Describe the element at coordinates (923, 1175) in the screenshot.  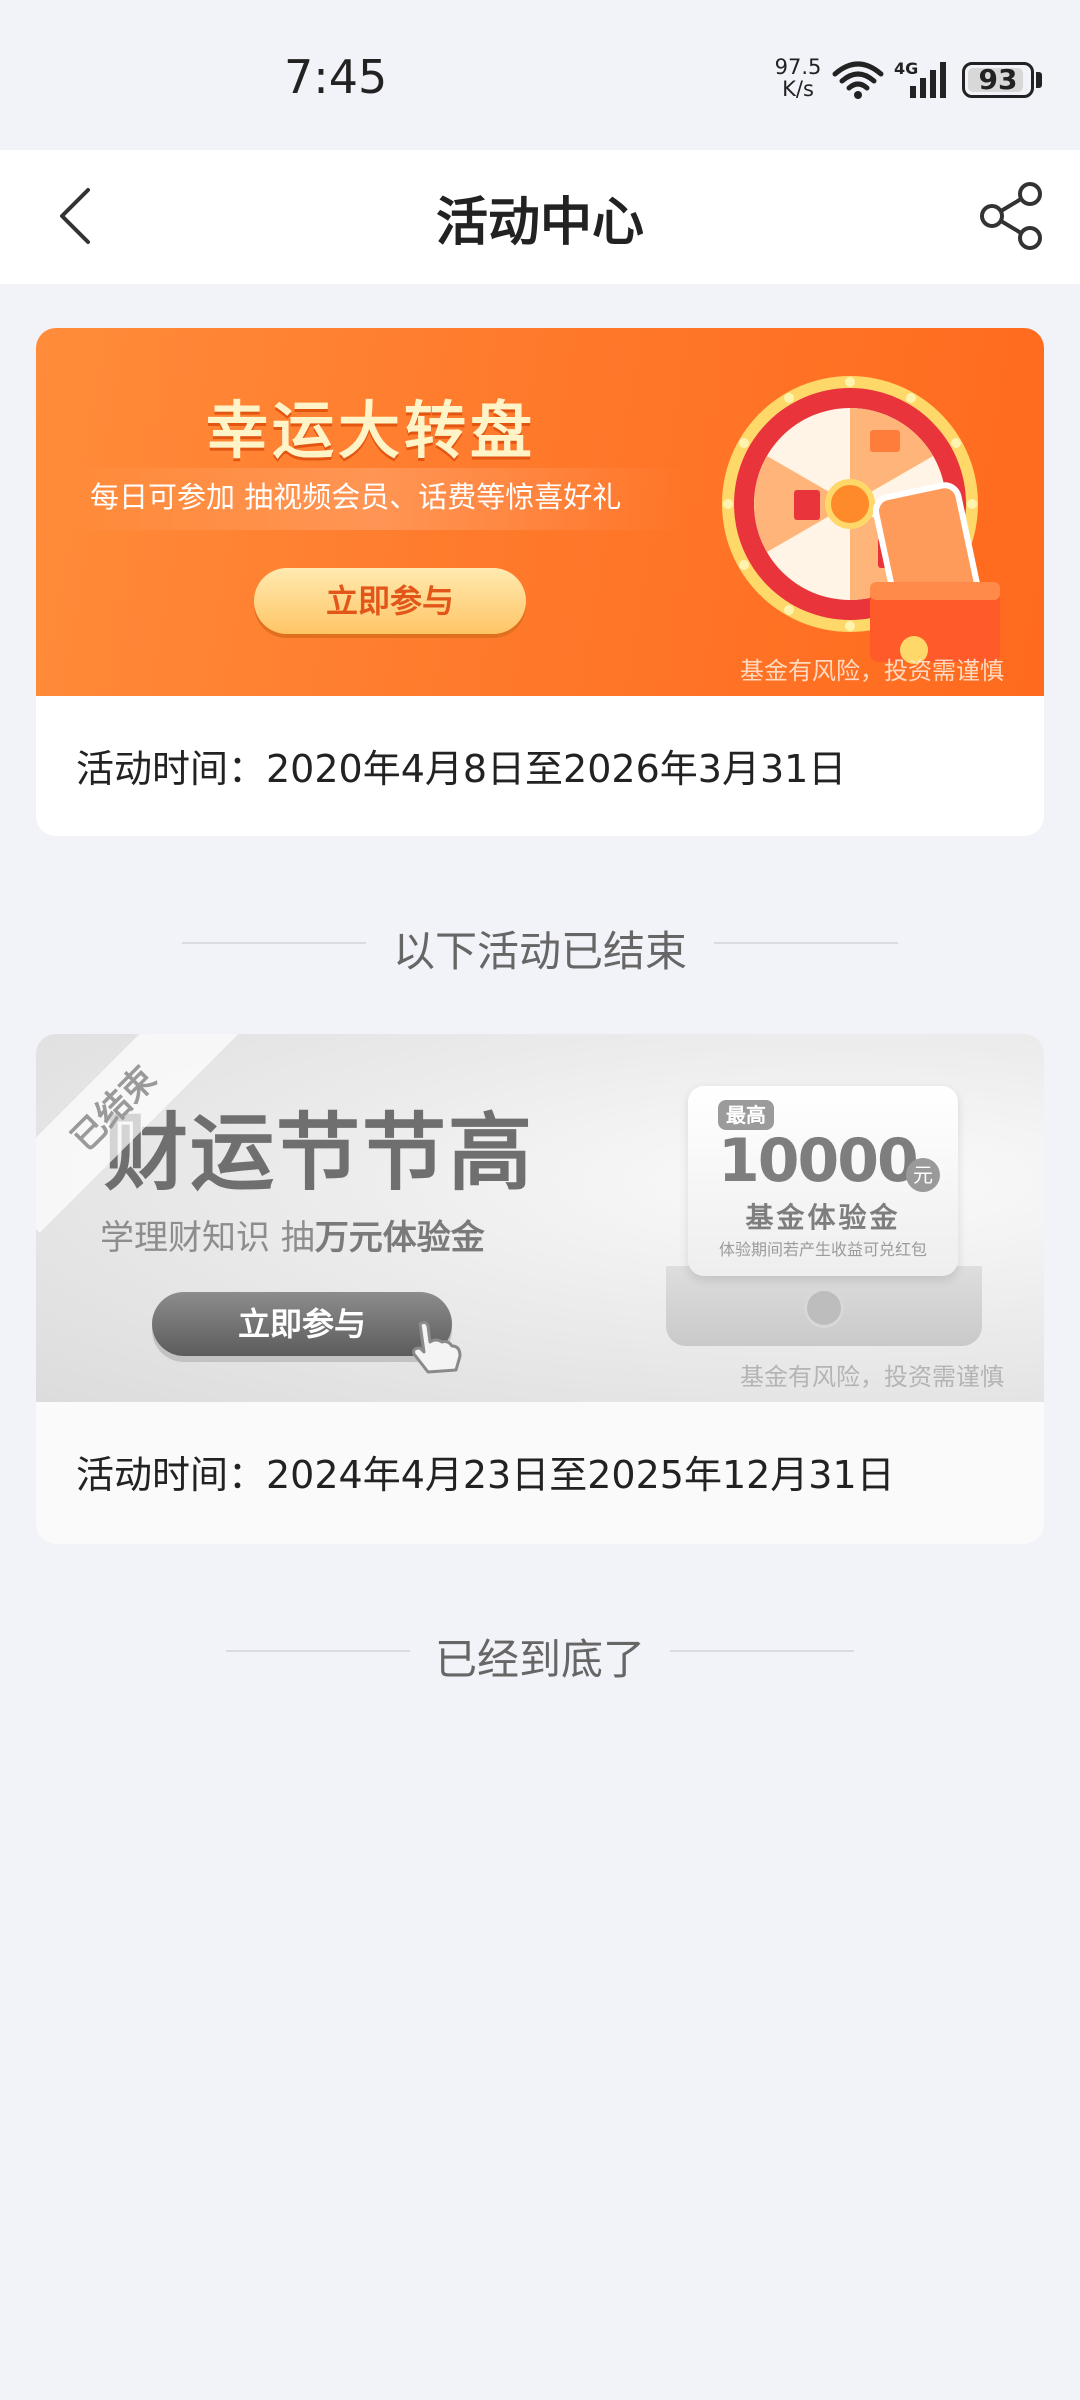
I see `coupon-unit: 元` at that location.